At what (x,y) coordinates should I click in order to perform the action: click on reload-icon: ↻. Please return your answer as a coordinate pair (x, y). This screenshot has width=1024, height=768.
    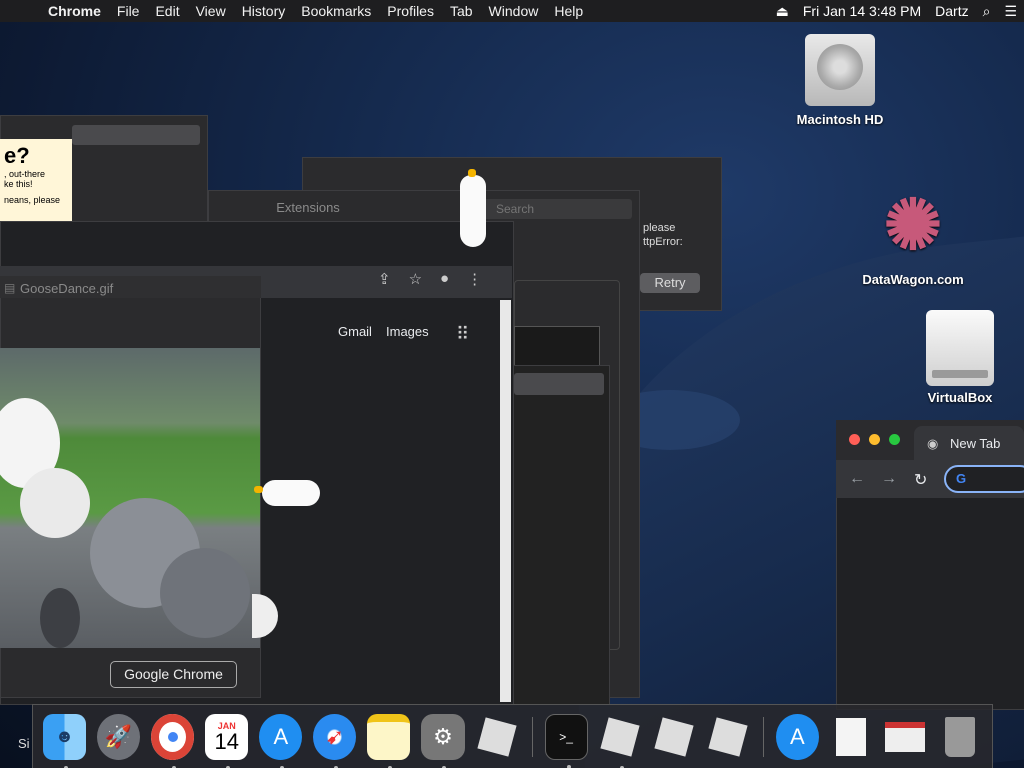
    Looking at the image, I should click on (920, 480).